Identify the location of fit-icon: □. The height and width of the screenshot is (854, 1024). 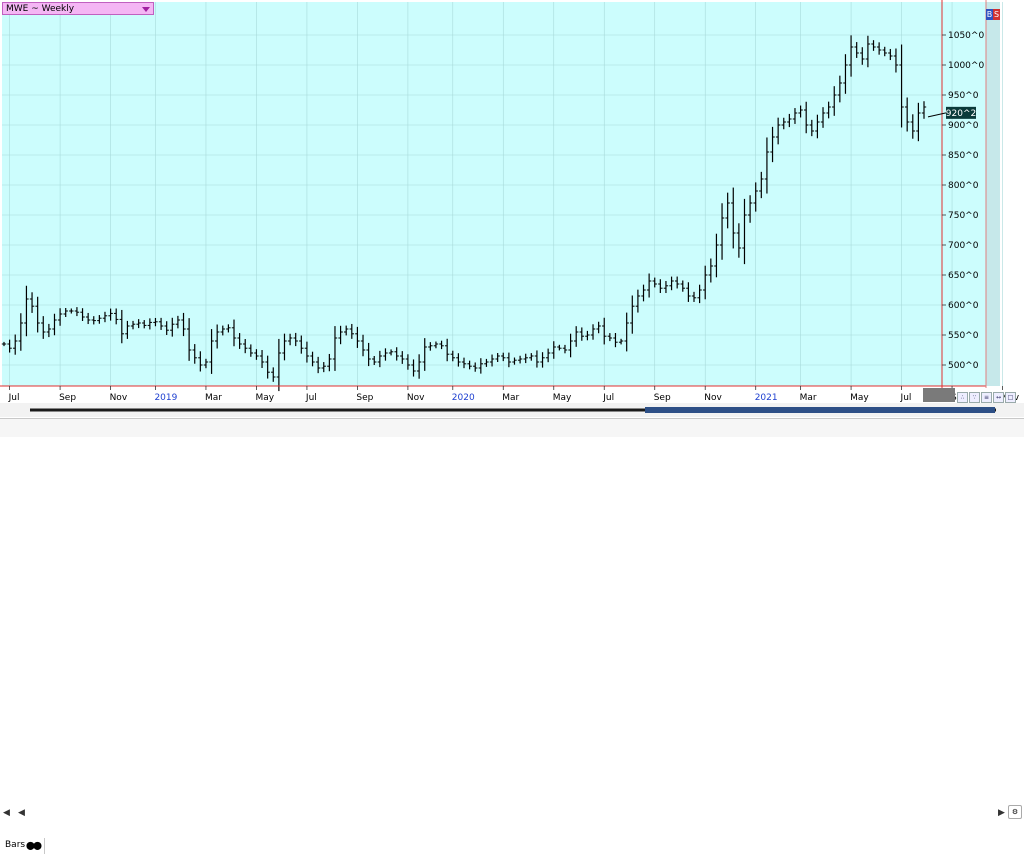
(1010, 397).